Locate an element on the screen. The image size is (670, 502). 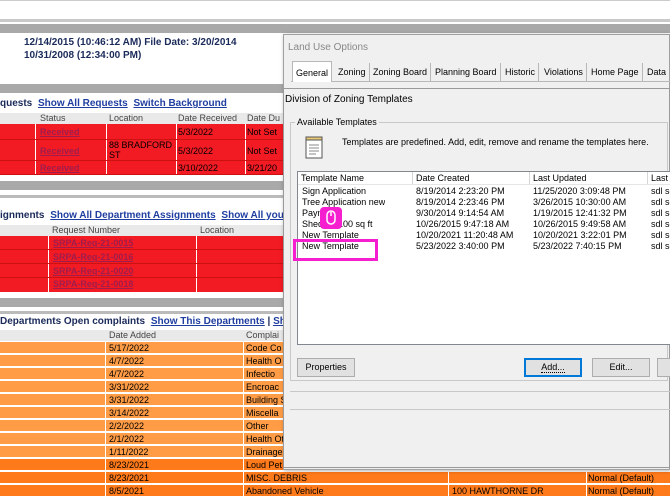
complaint-date: 3/14/2022 is located at coordinates (129, 413).